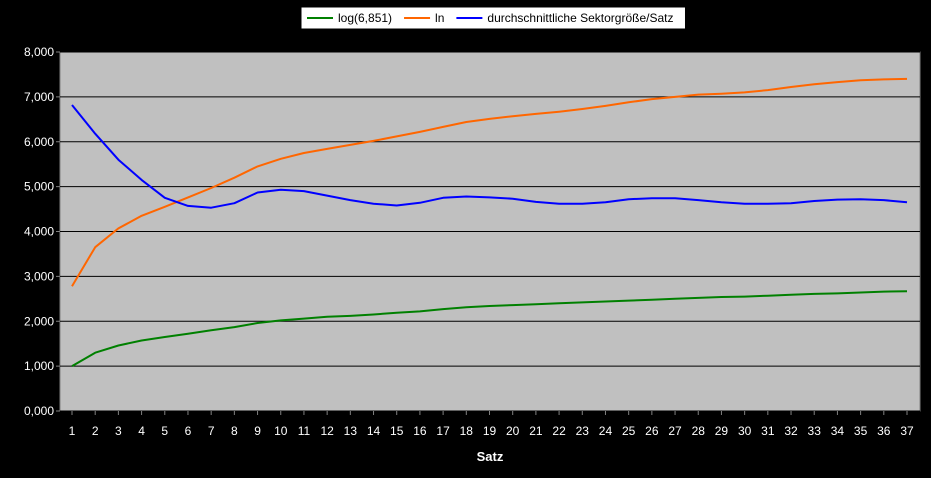  I want to click on x-tick-label: 29, so click(722, 431).